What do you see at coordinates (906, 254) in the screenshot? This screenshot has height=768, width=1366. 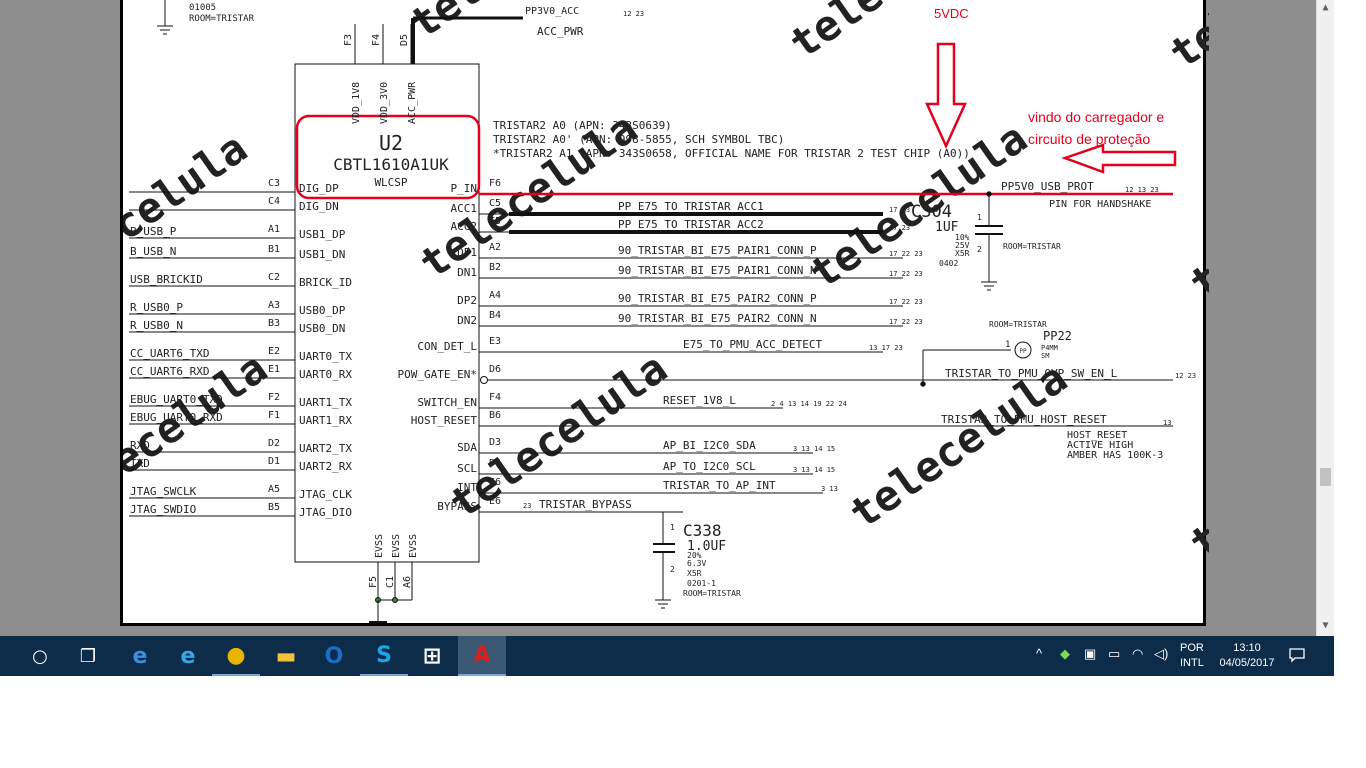 I see `right-net-refs: 17 22 23` at bounding box center [906, 254].